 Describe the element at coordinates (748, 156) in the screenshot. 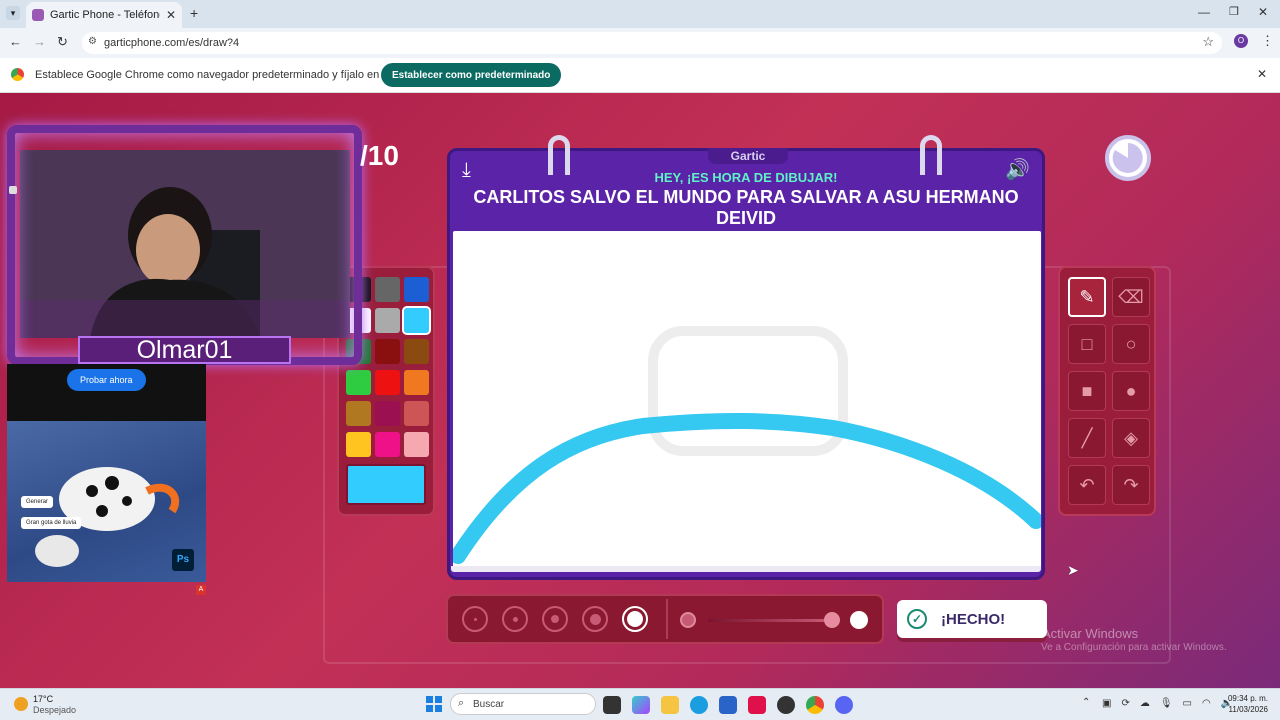

I see `gartic-brand-label: Gartic` at that location.